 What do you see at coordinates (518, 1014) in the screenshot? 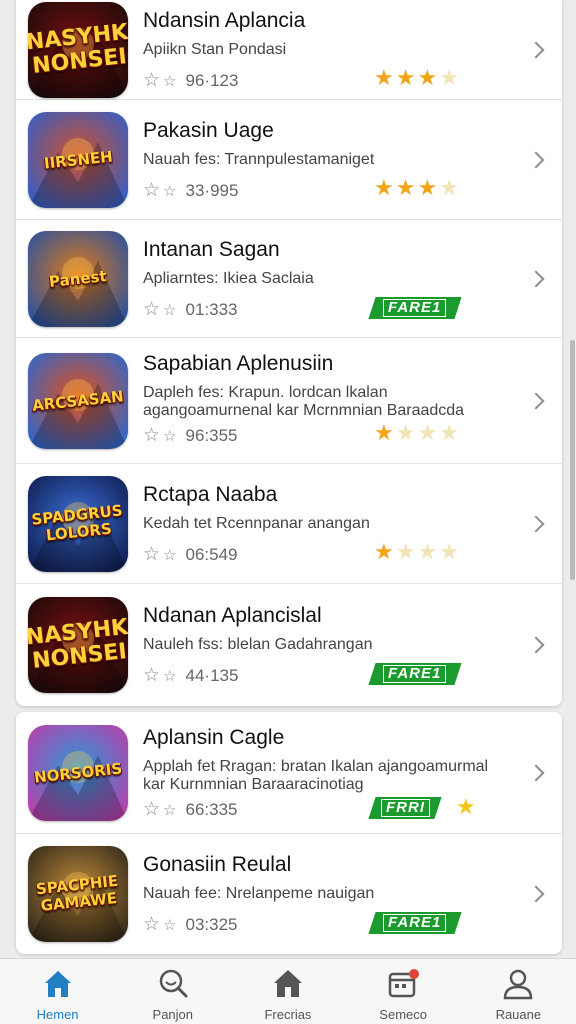
I see `nav-item-label: Rauane` at bounding box center [518, 1014].